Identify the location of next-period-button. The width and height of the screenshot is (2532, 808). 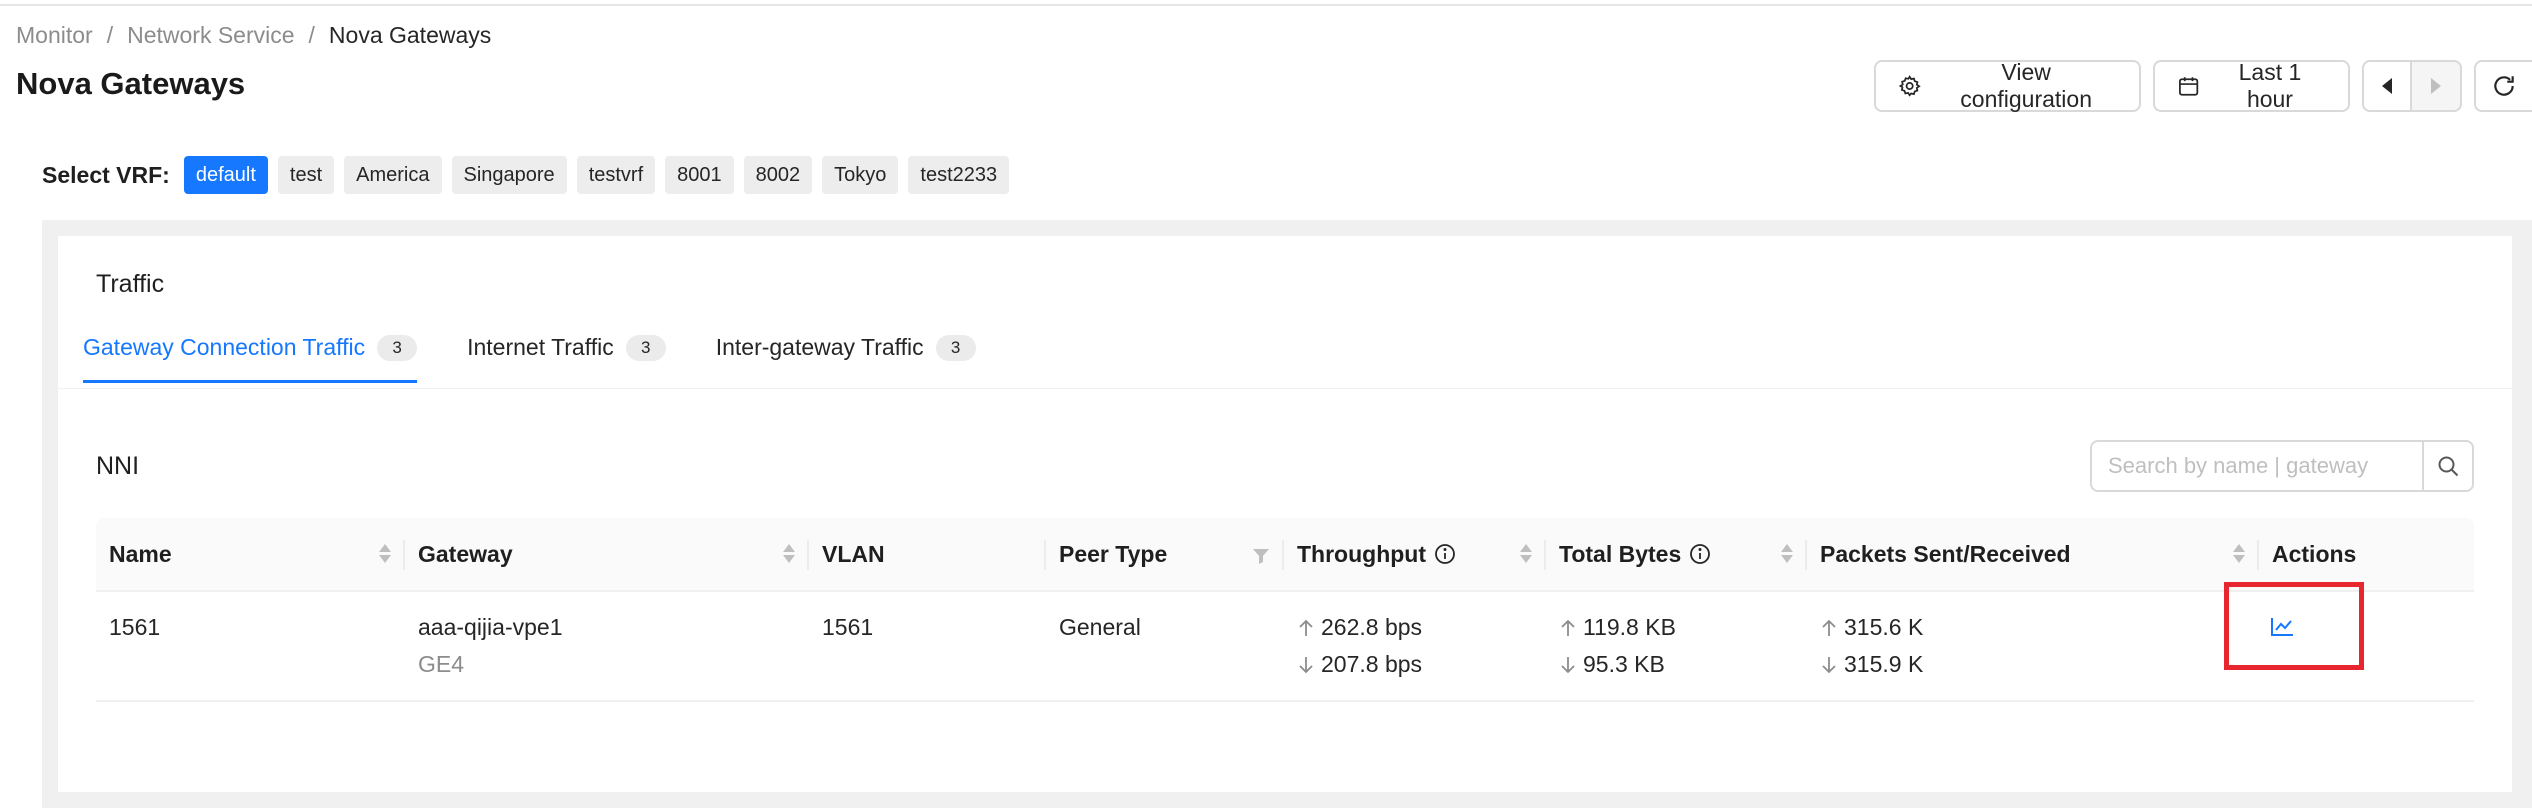
(2436, 86).